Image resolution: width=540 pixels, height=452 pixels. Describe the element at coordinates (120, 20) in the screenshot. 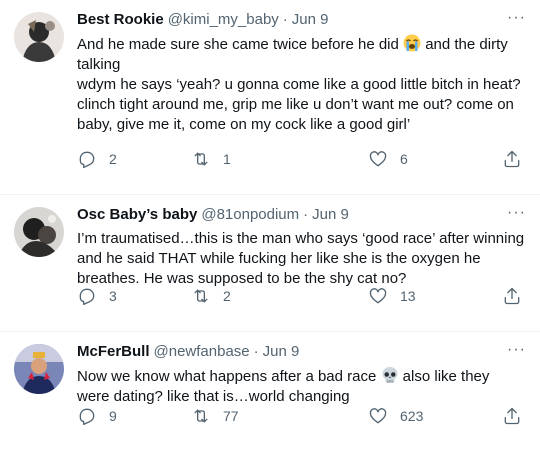

I see `display-name: Best Rookie` at that location.